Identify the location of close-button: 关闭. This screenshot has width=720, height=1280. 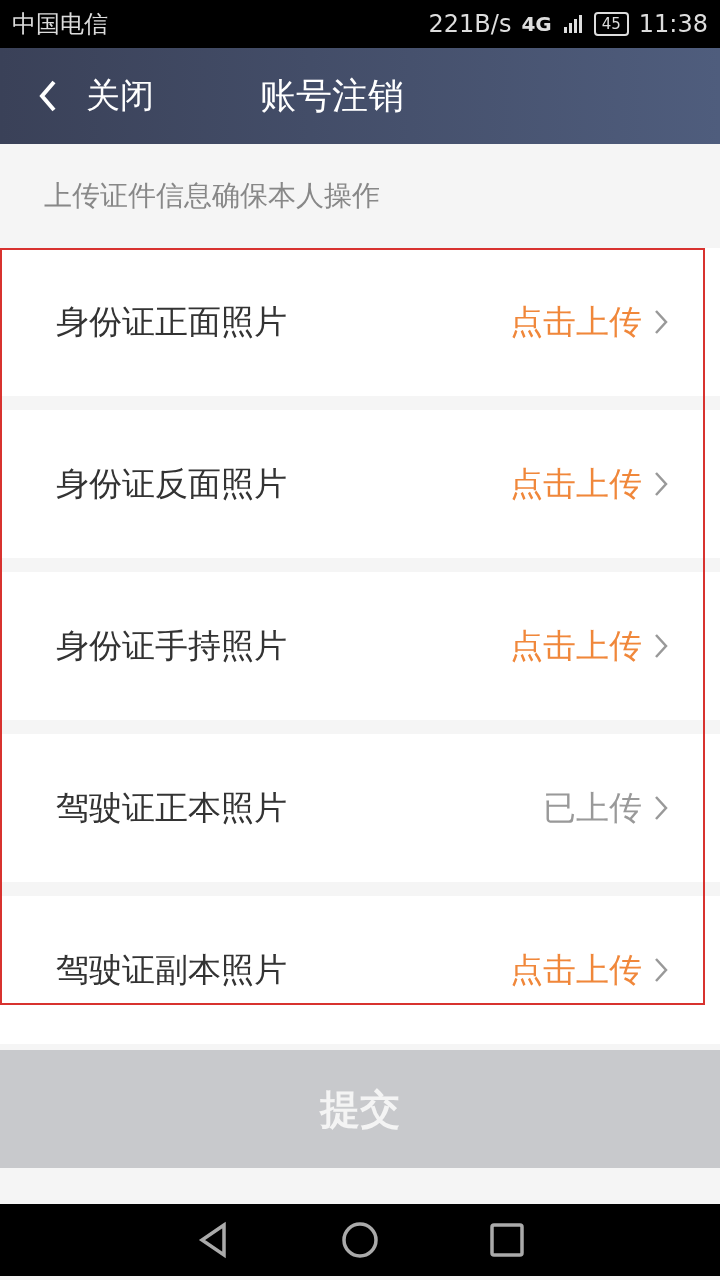
(130, 96).